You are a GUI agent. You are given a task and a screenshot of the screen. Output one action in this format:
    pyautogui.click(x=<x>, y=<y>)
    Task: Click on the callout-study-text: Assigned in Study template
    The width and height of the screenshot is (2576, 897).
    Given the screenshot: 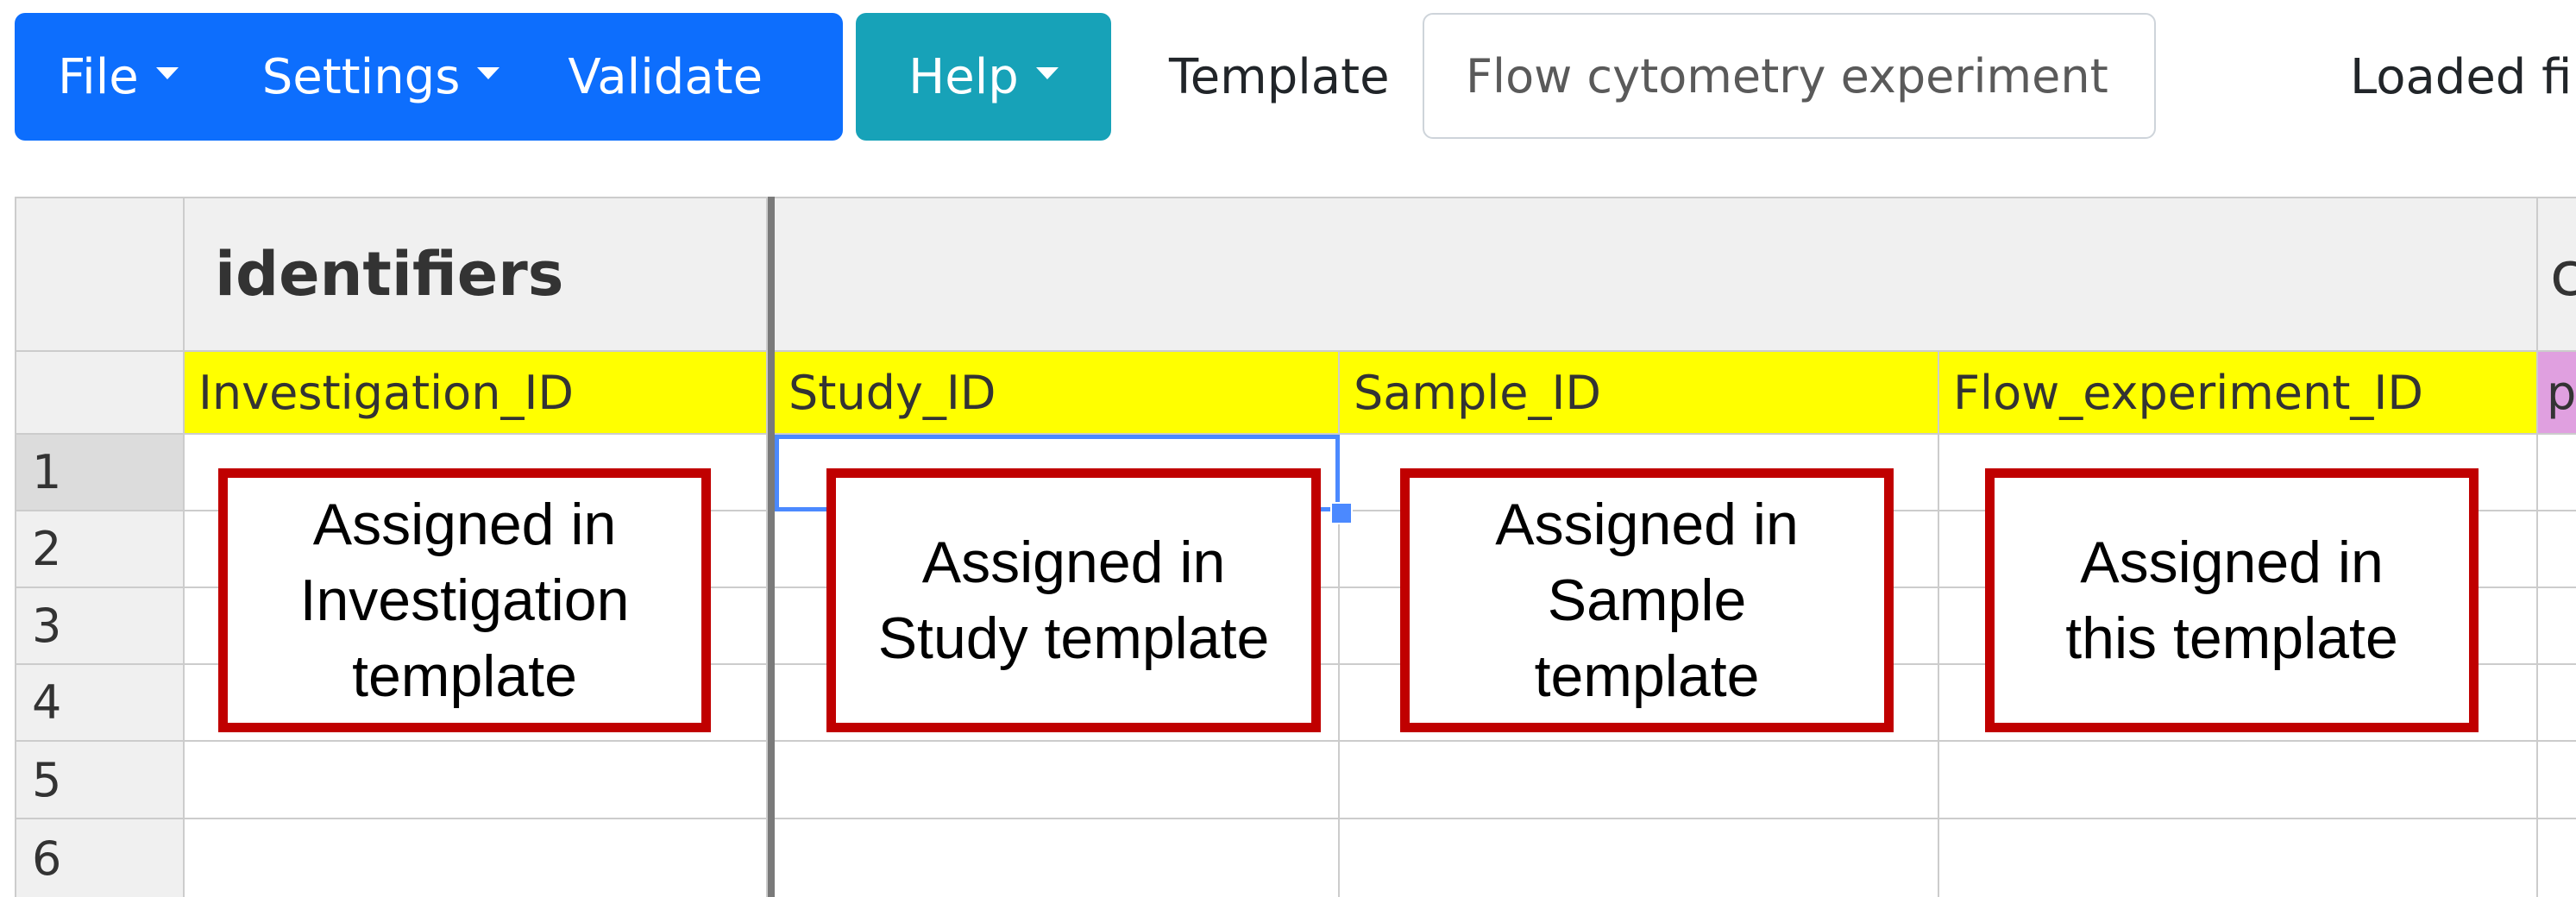 What is the action you would take?
    pyautogui.click(x=1073, y=600)
    